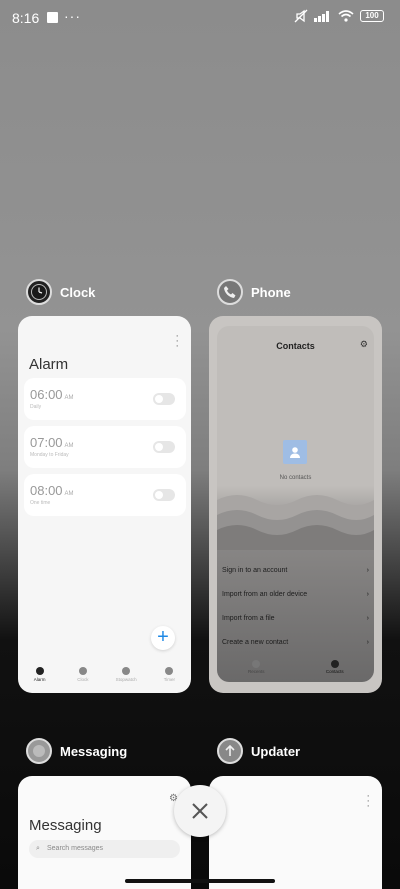 The width and height of the screenshot is (400, 889). What do you see at coordinates (104, 678) in the screenshot?
I see `clock-bottom-nav: Alarm Clock Stopwatch Timer` at bounding box center [104, 678].